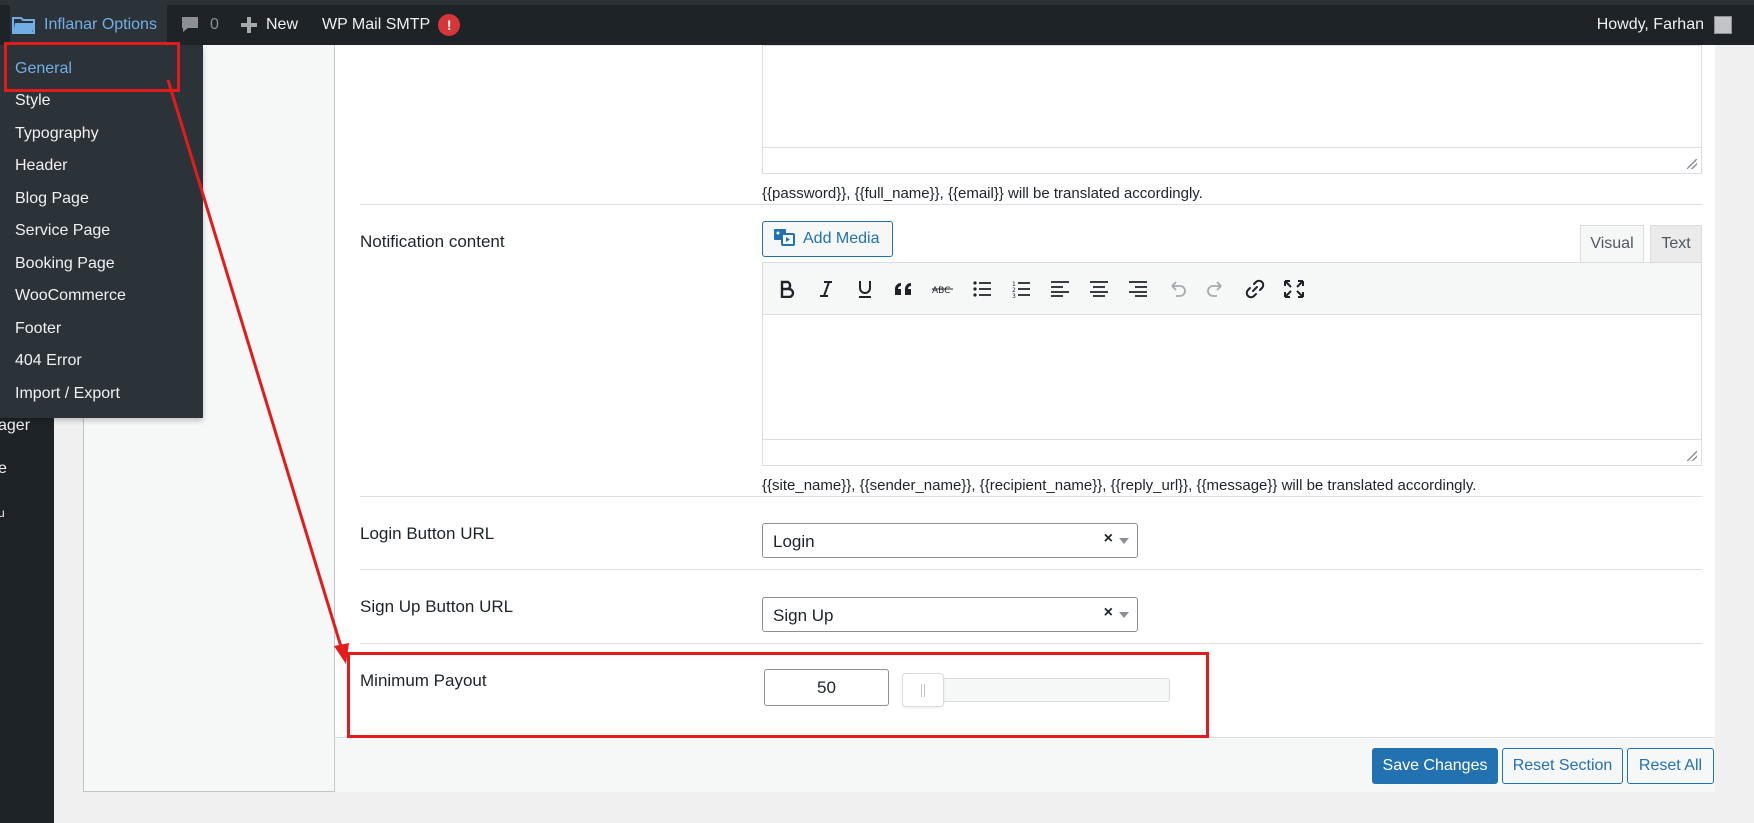 The width and height of the screenshot is (1754, 823). What do you see at coordinates (1723, 25) in the screenshot?
I see `avatar` at bounding box center [1723, 25].